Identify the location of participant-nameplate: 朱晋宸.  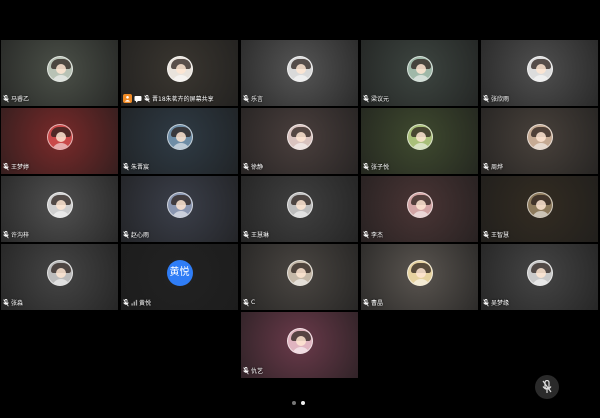
(136, 166).